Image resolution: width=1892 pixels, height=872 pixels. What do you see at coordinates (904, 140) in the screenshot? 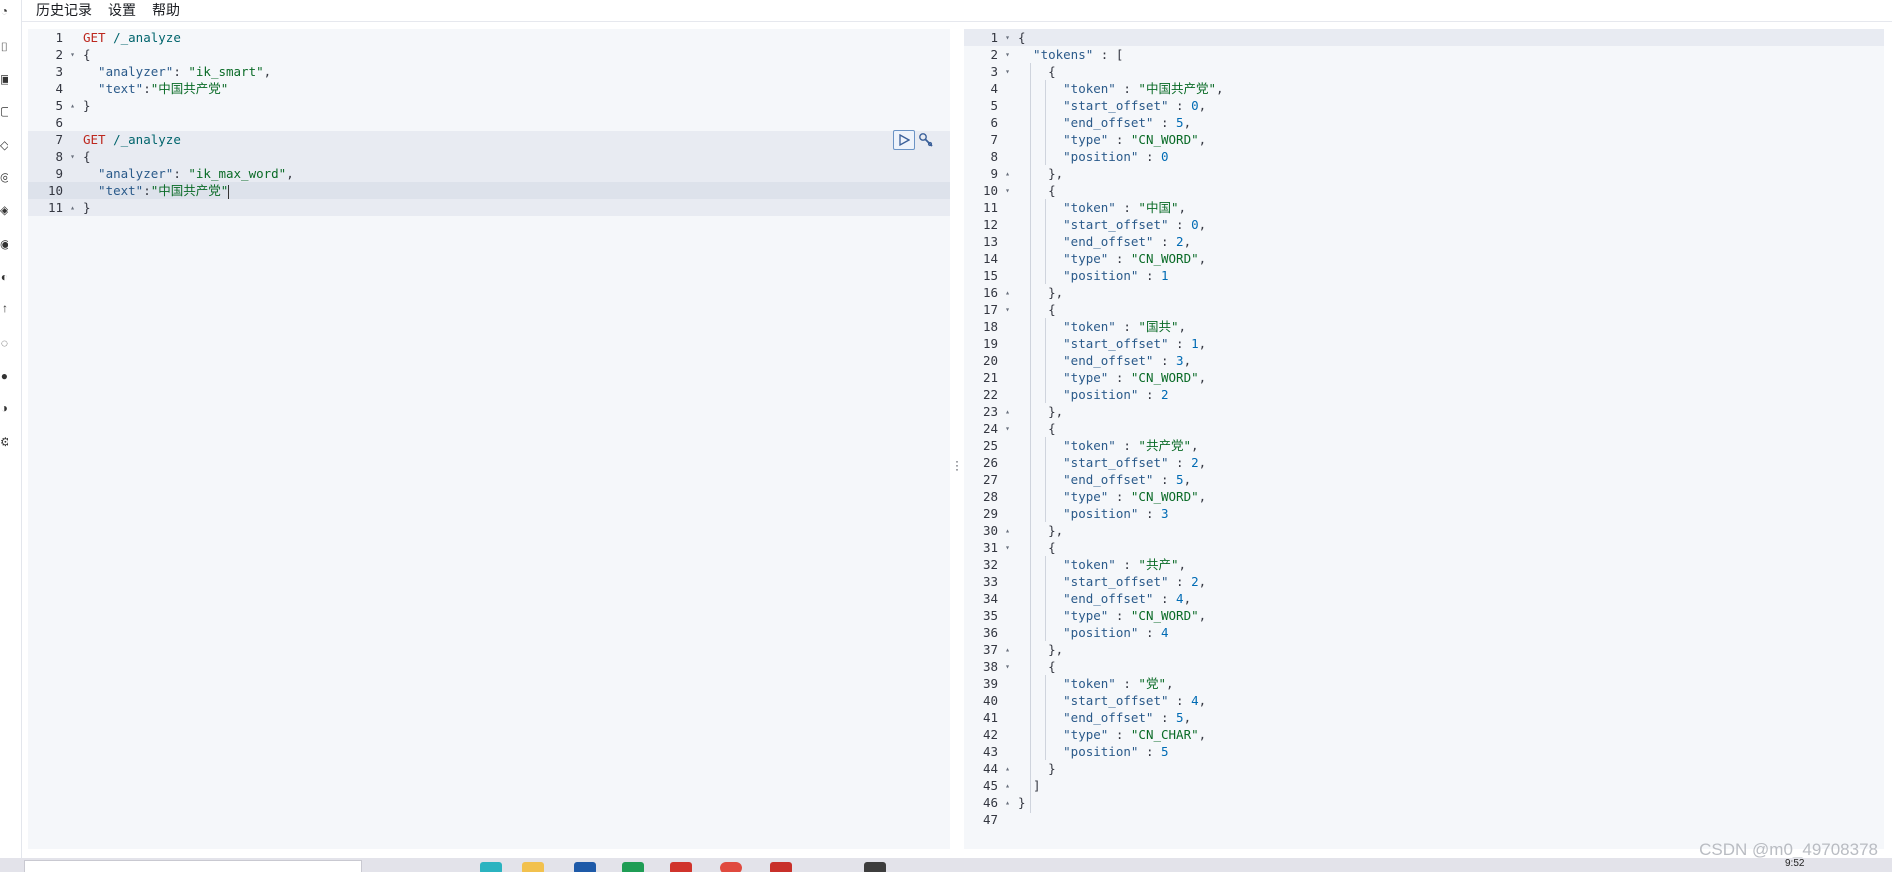
I see `run-request-button` at bounding box center [904, 140].